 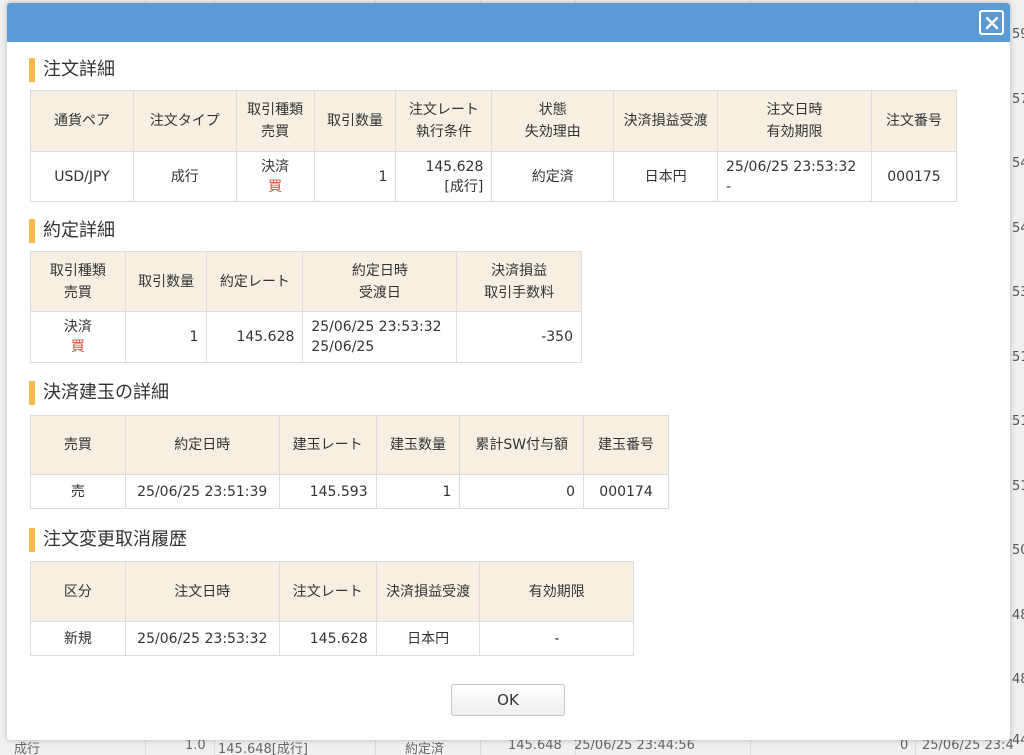 What do you see at coordinates (508, 700) in the screenshot?
I see `ok-button: OK` at bounding box center [508, 700].